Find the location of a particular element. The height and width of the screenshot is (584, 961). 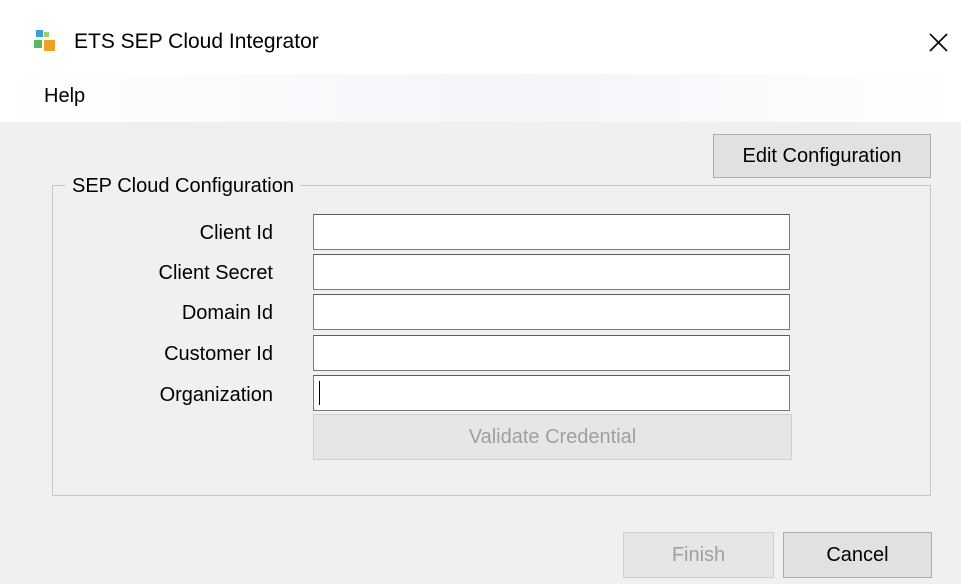

menu-bar is located at coordinates (480, 98).